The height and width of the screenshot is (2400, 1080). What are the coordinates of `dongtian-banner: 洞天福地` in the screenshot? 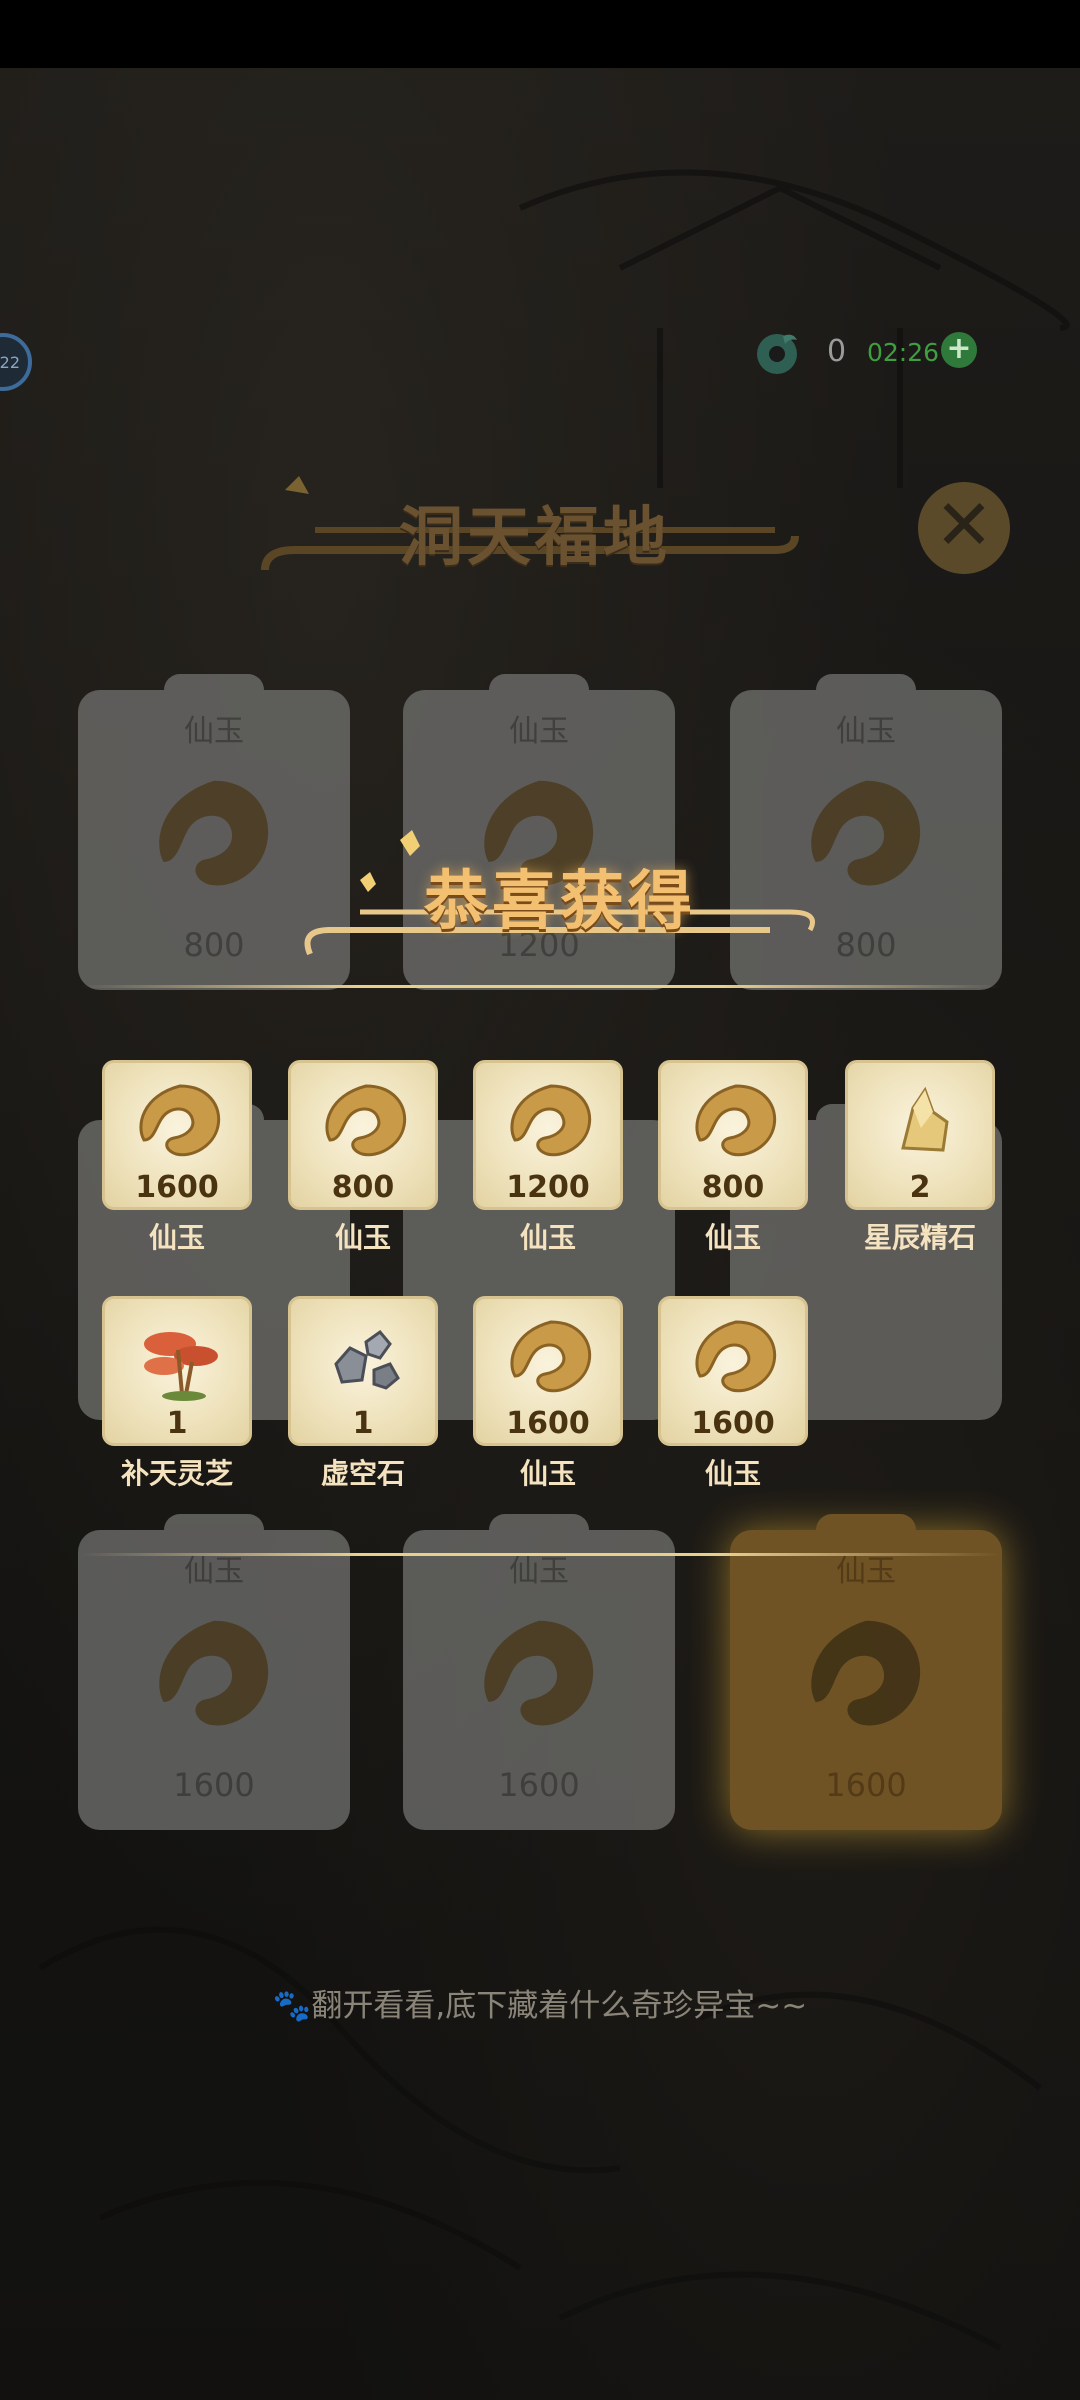 It's located at (535, 530).